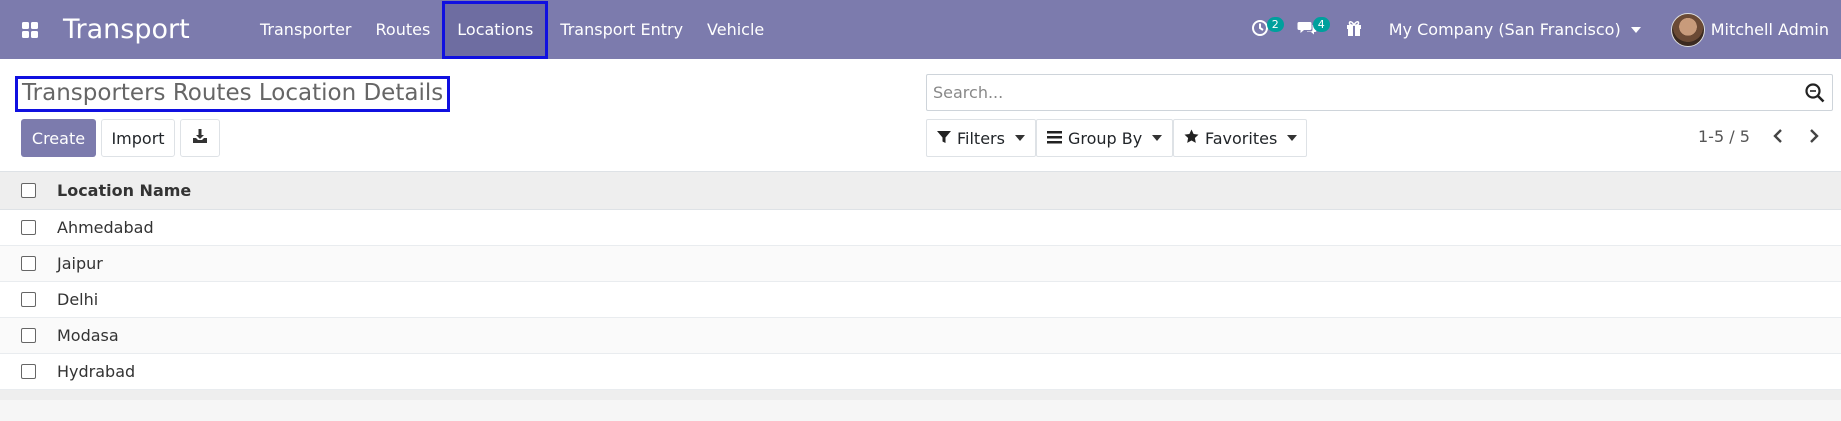 The width and height of the screenshot is (1841, 421). What do you see at coordinates (920, 395) in the screenshot?
I see `table-footer` at bounding box center [920, 395].